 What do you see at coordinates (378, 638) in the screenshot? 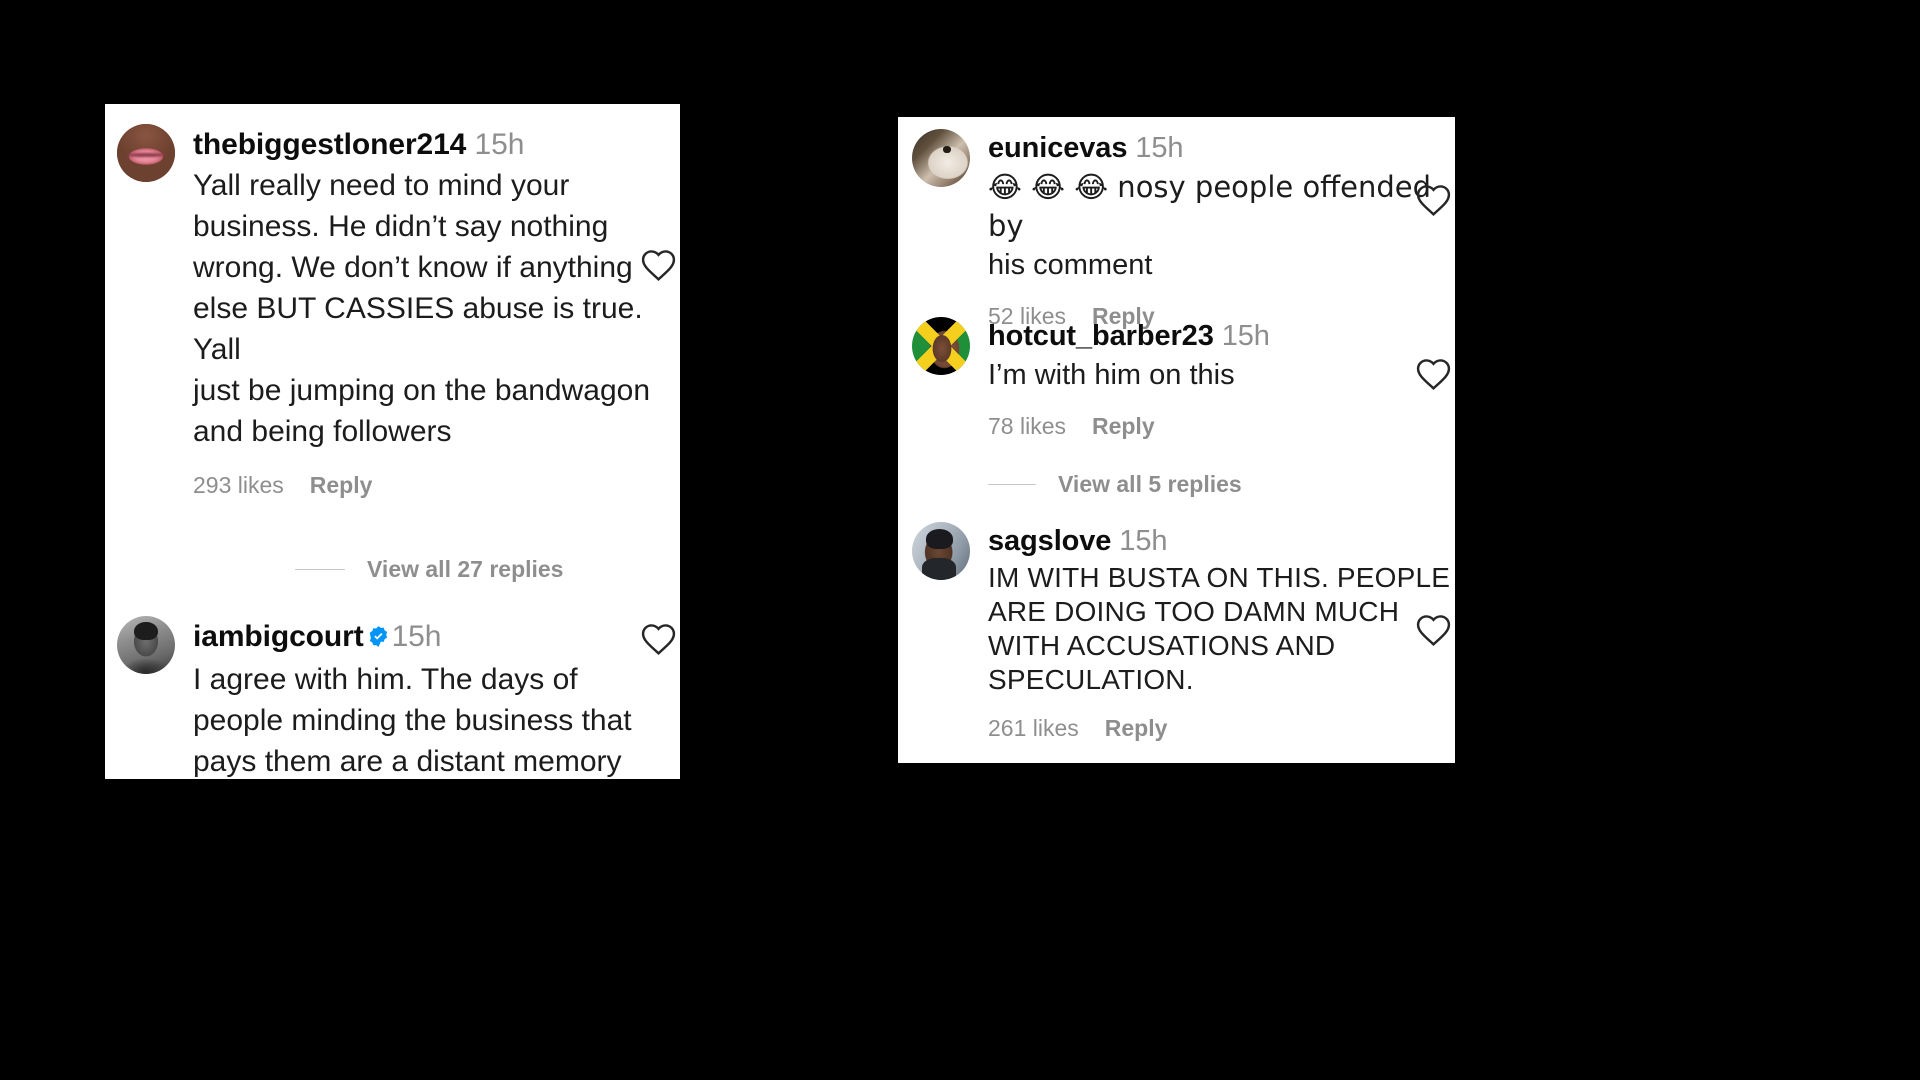
I see `verified-badge-icon` at bounding box center [378, 638].